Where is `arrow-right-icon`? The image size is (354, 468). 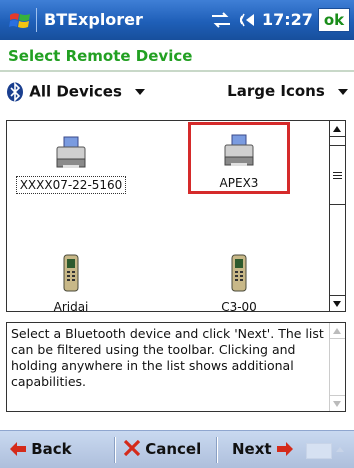
arrow-right-icon is located at coordinates (284, 449).